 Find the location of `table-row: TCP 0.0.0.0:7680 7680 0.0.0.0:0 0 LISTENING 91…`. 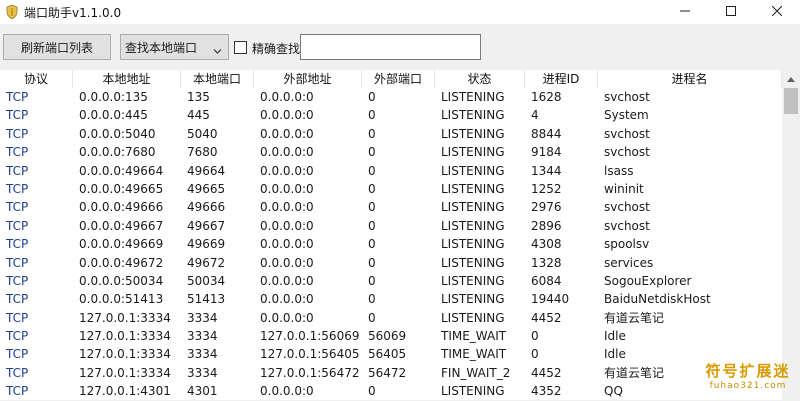

table-row: TCP 0.0.0.0:7680 7680 0.0.0.0:0 0 LISTENING 91… is located at coordinates (391, 152).